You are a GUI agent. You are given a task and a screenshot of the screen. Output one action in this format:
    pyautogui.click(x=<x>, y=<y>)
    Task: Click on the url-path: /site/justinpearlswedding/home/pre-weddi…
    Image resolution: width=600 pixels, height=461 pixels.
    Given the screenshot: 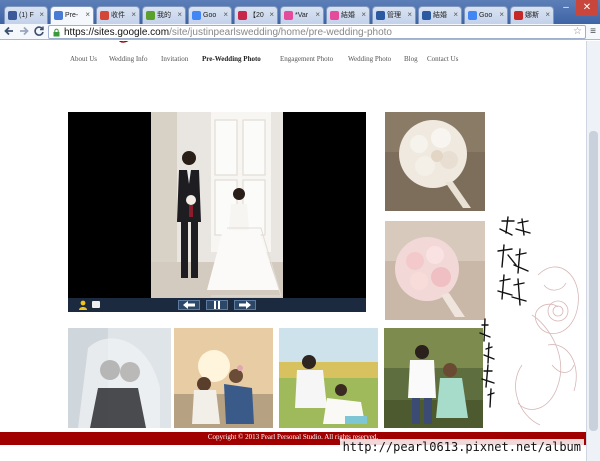 What is the action you would take?
    pyautogui.click(x=280, y=32)
    